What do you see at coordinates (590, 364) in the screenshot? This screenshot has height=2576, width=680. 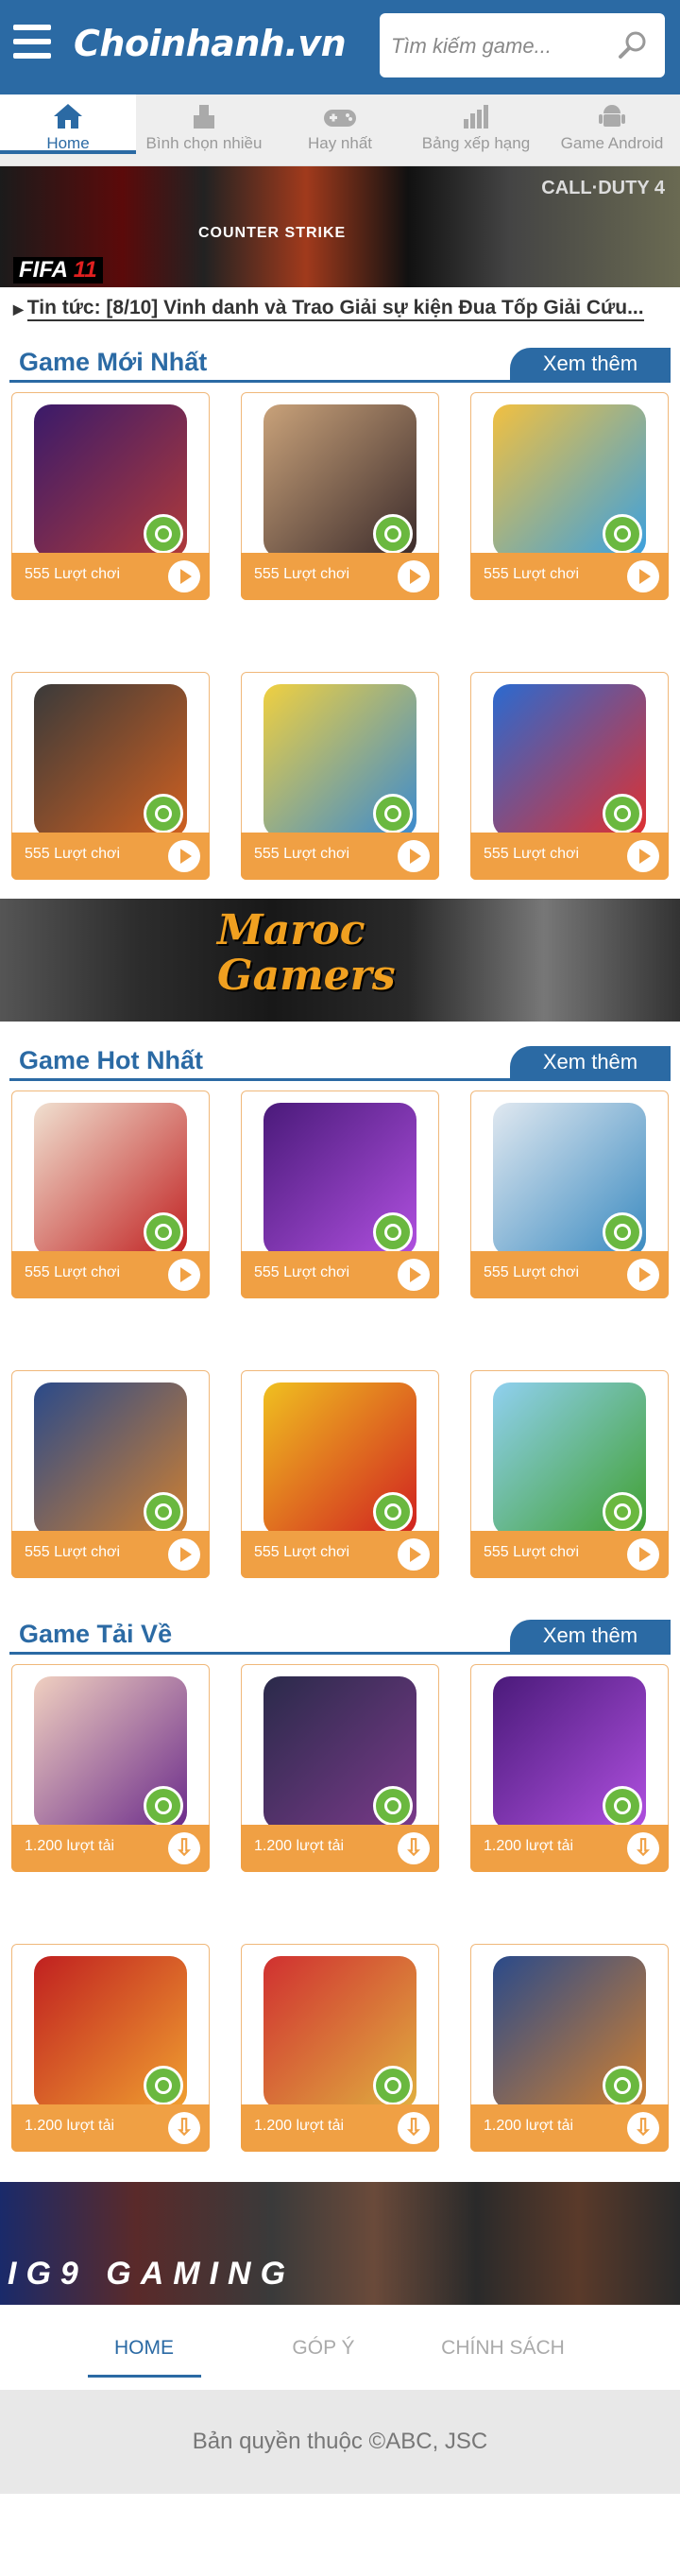 I see `section-new-more-button: Xem thêm` at bounding box center [590, 364].